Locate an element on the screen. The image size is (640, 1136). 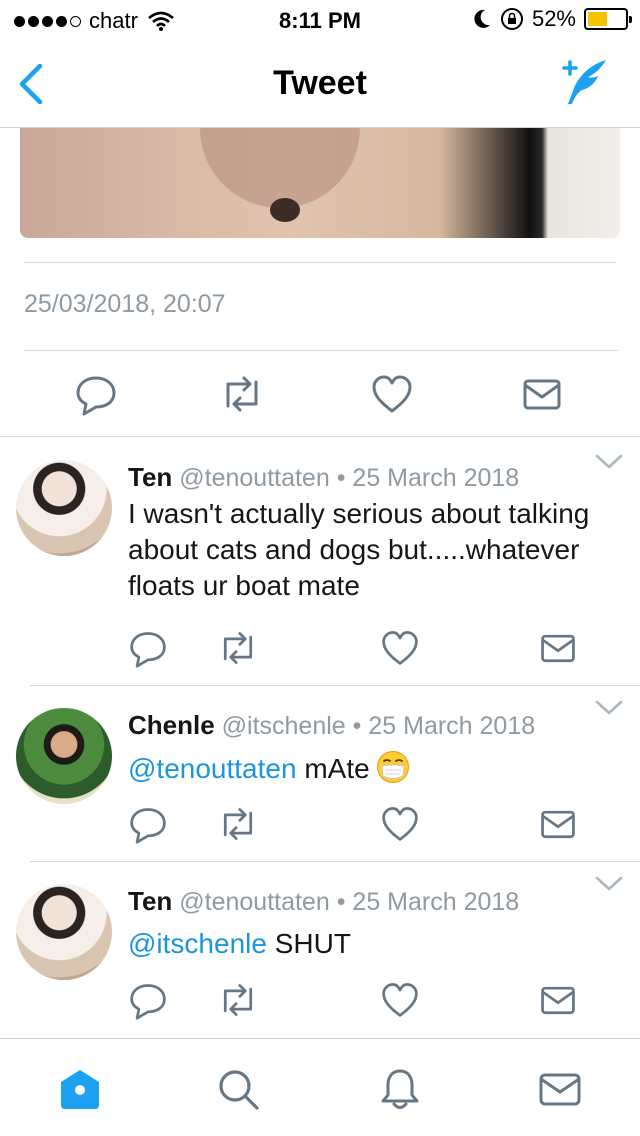
tweet-timestamp: 25/03/2018, 20:07 is located at coordinates (125, 304).